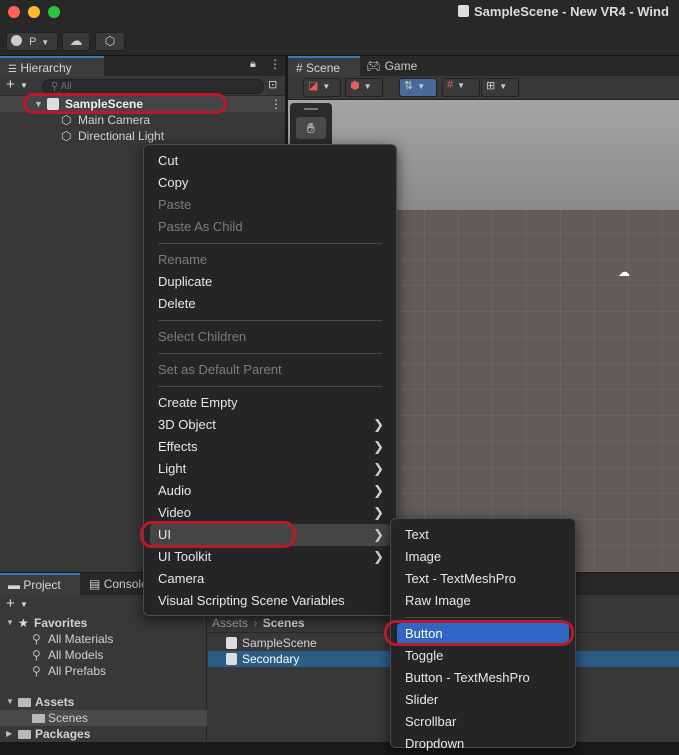 The image size is (679, 755). I want to click on tab-project: ▬ Project, so click(40, 584).